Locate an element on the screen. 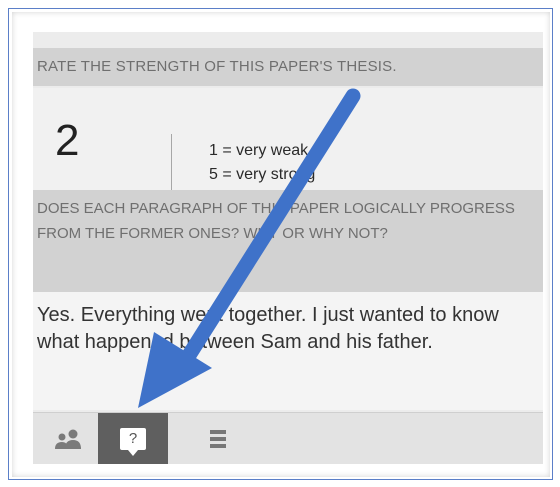 Image resolution: width=560 pixels, height=487 pixels. rating-scale-low: 1 = very weak is located at coordinates (259, 150).